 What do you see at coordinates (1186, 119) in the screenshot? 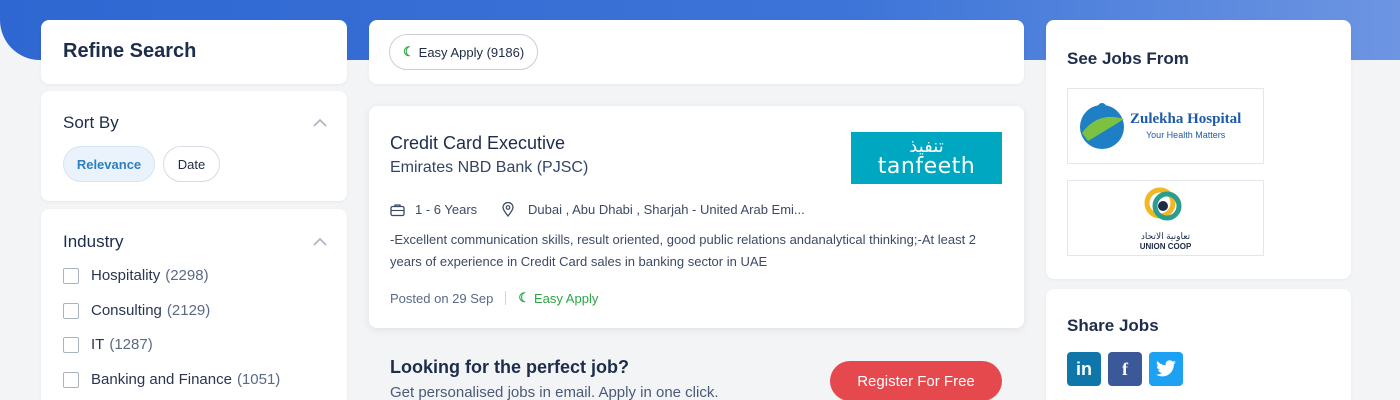
I see `zulekha-name: Zulekha Hospital` at bounding box center [1186, 119].